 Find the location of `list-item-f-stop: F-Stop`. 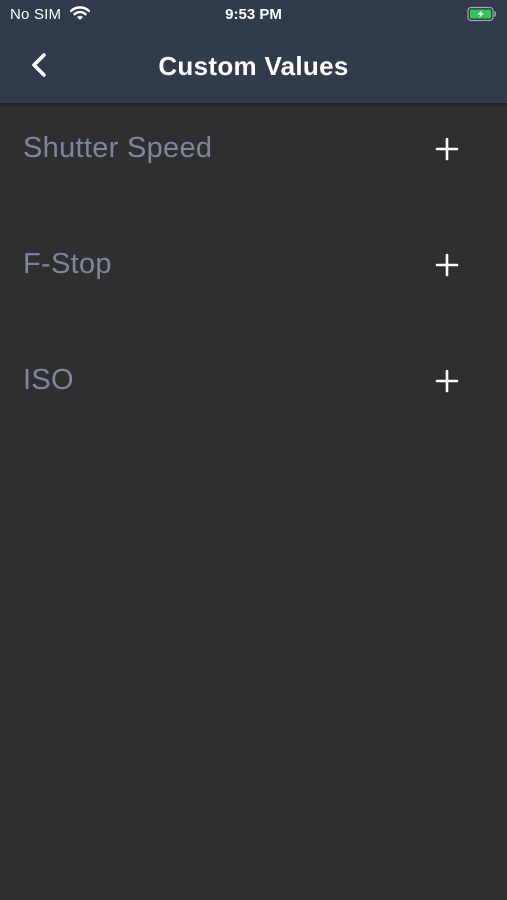

list-item-f-stop: F-Stop is located at coordinates (253, 277).